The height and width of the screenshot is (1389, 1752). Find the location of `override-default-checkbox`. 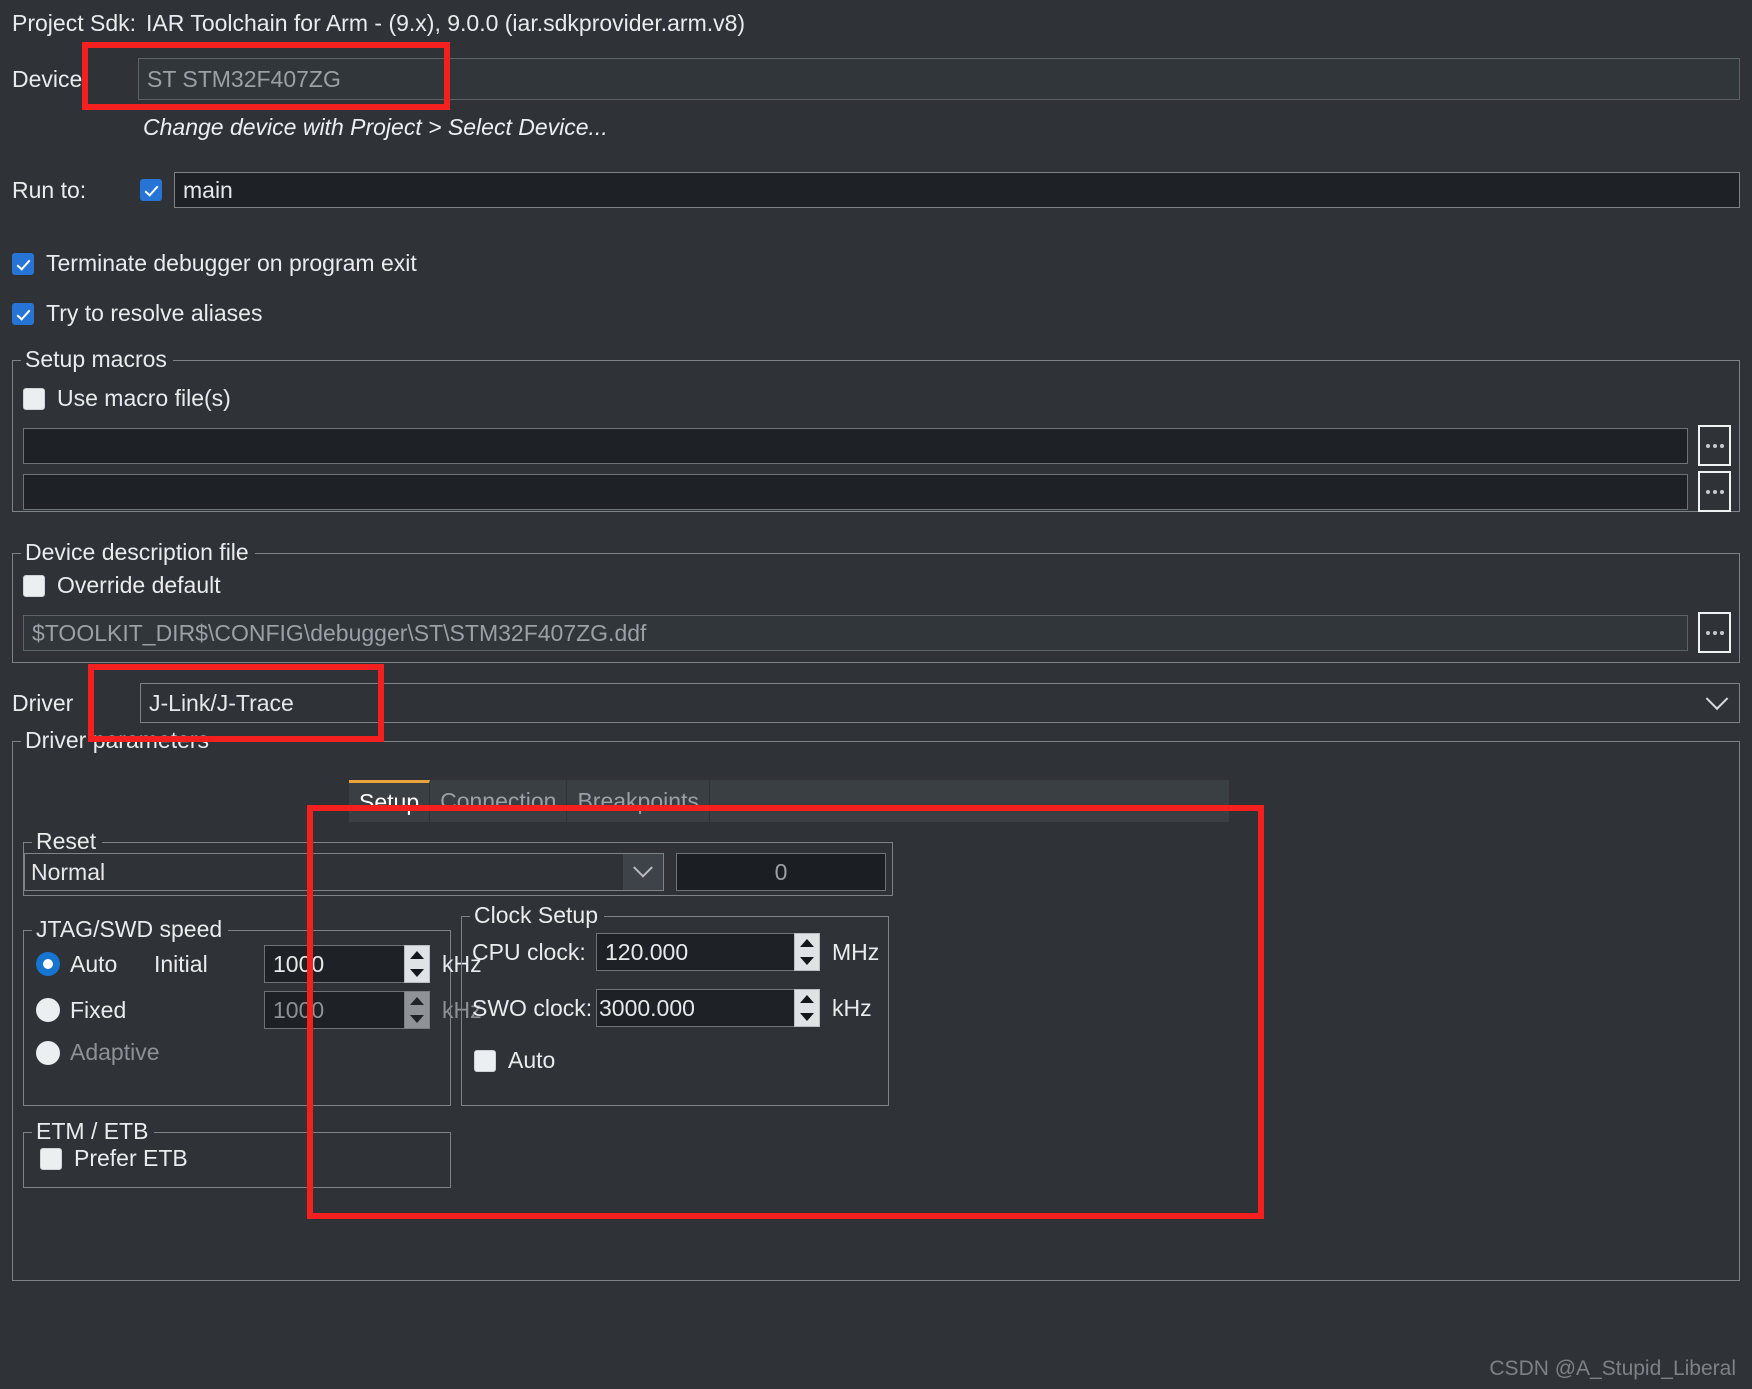

override-default-checkbox is located at coordinates (34, 585).